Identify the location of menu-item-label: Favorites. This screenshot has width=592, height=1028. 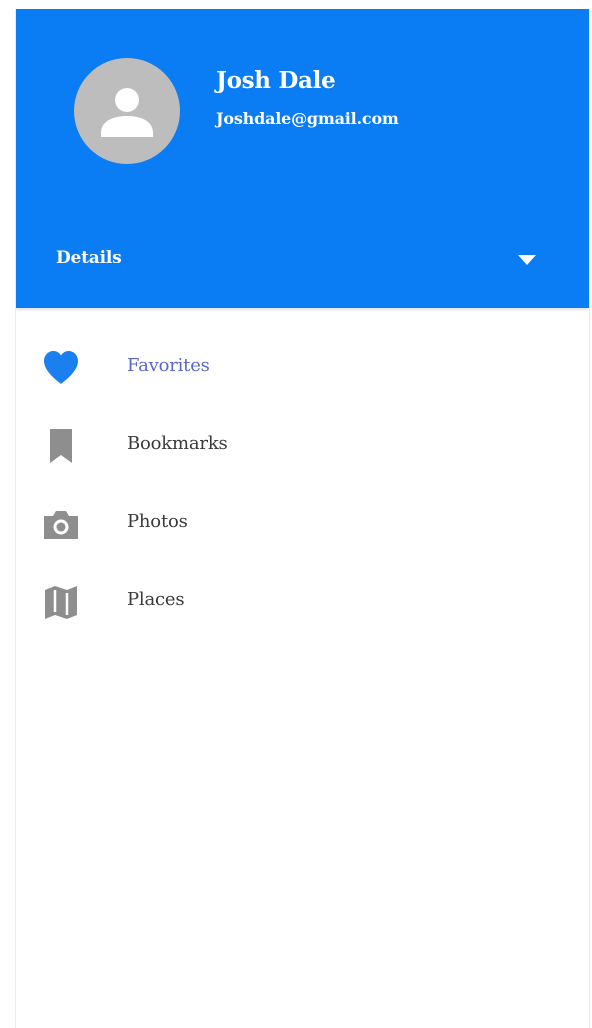
(168, 365).